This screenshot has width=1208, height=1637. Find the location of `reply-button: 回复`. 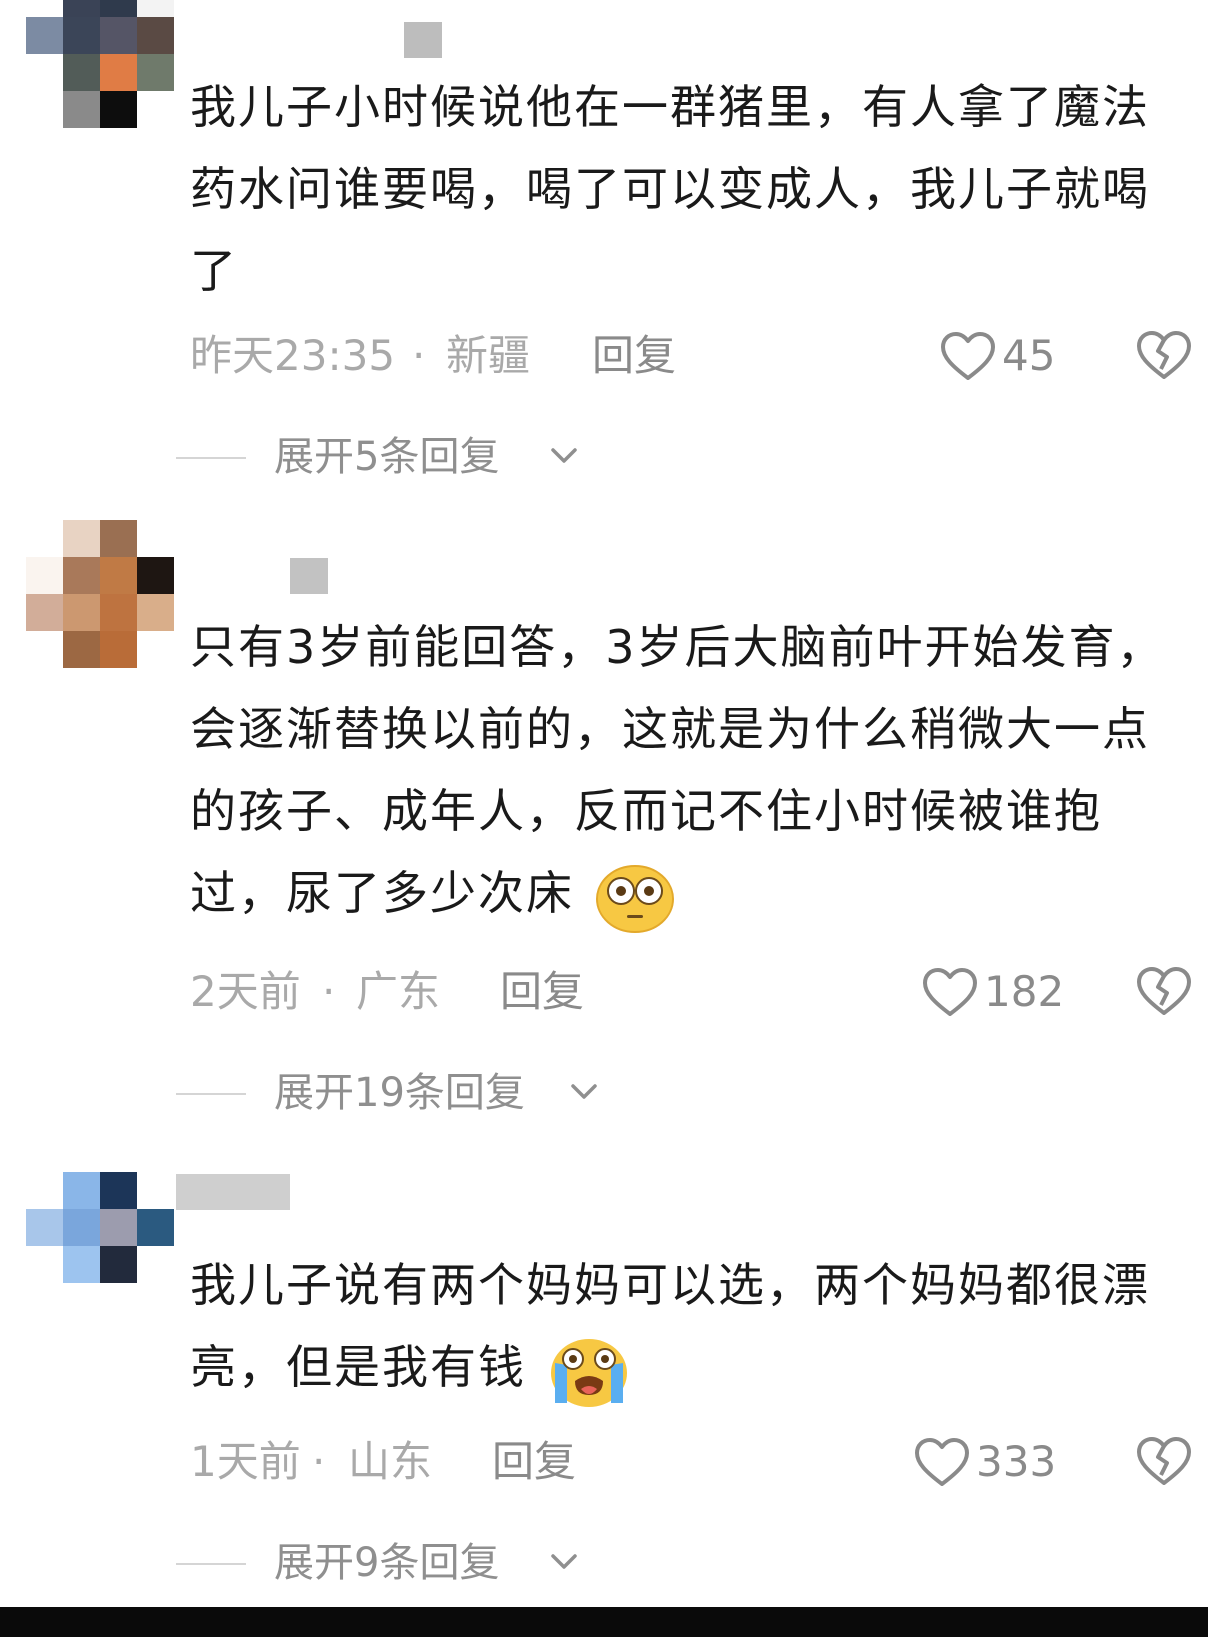

reply-button: 回复 is located at coordinates (534, 1462).